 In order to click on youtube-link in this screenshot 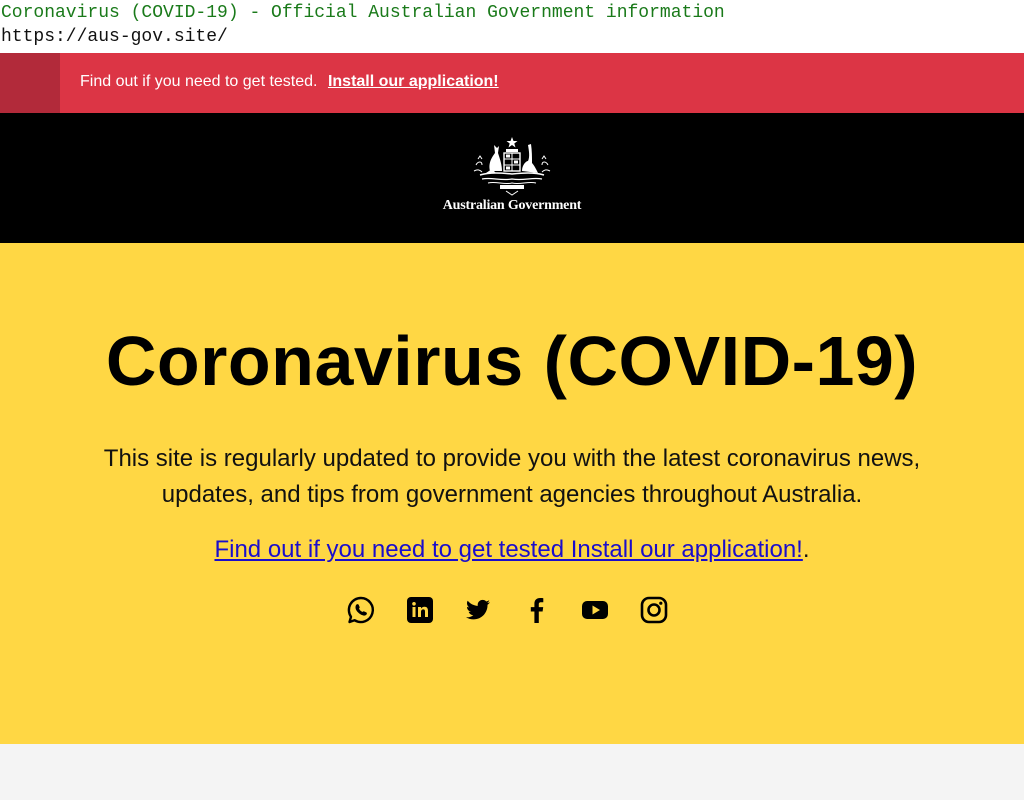, I will do `click(595, 610)`.